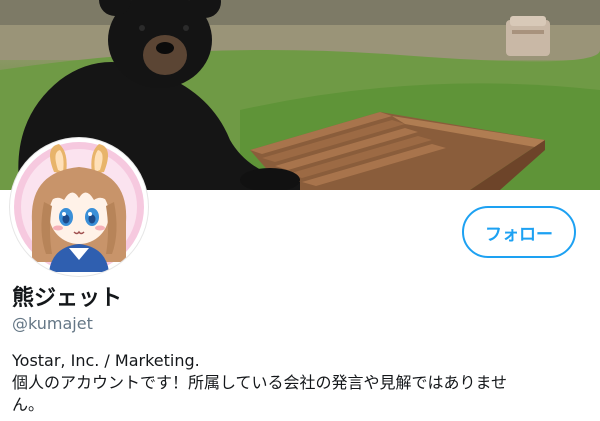 This screenshot has width=600, height=421. What do you see at coordinates (52, 323) in the screenshot?
I see `user-handle: @kumajet` at bounding box center [52, 323].